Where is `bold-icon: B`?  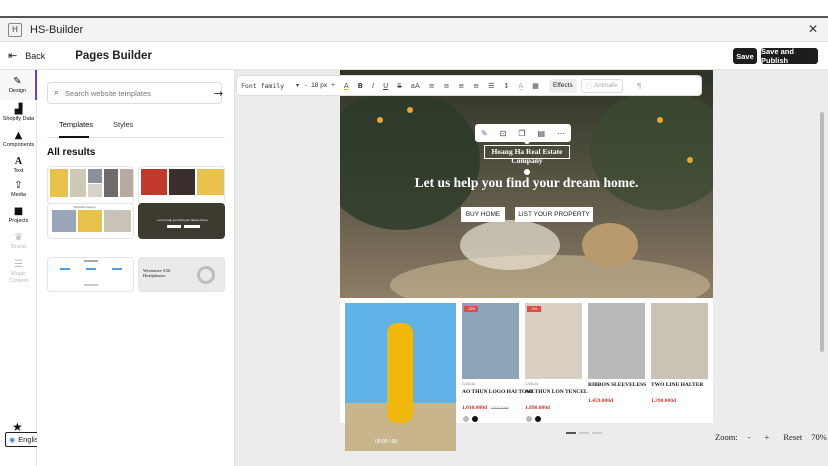 bold-icon: B is located at coordinates (360, 86).